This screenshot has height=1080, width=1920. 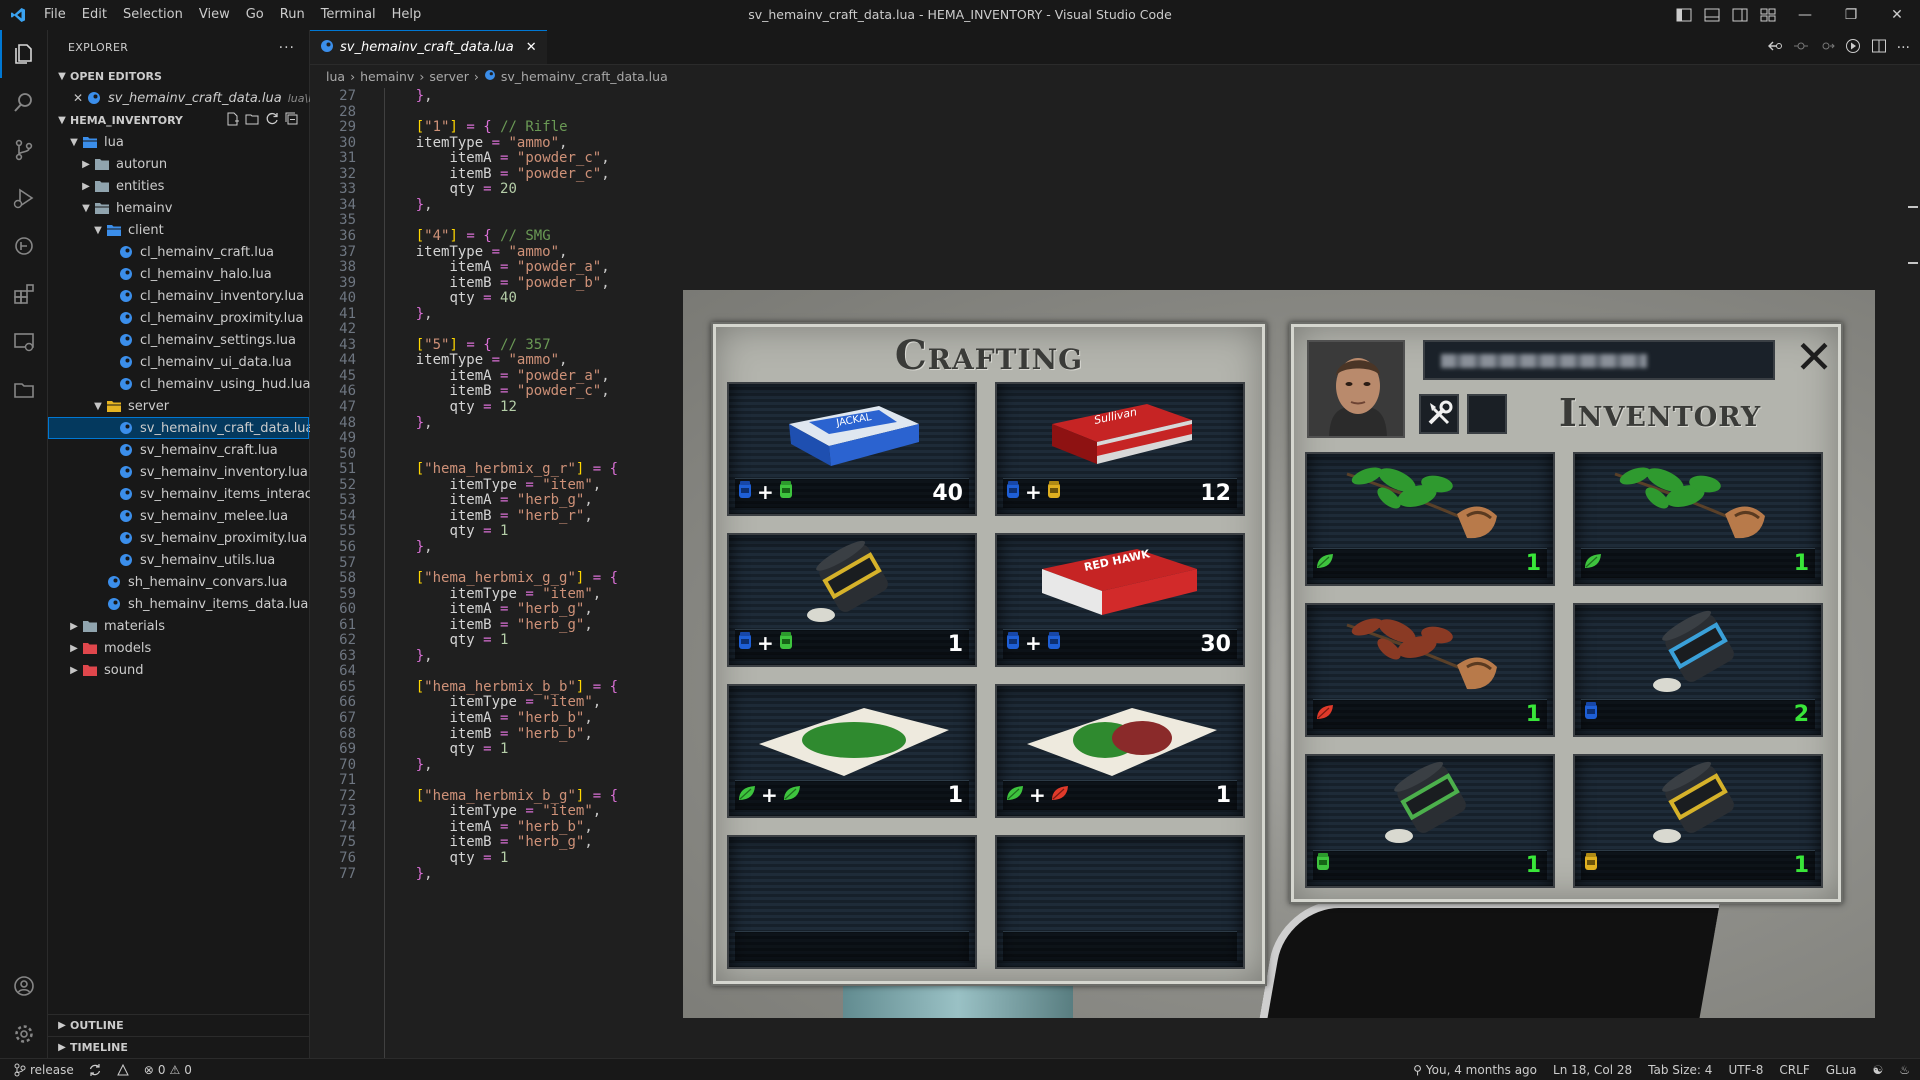 What do you see at coordinates (1487, 414) in the screenshot?
I see `empty-action-slot` at bounding box center [1487, 414].